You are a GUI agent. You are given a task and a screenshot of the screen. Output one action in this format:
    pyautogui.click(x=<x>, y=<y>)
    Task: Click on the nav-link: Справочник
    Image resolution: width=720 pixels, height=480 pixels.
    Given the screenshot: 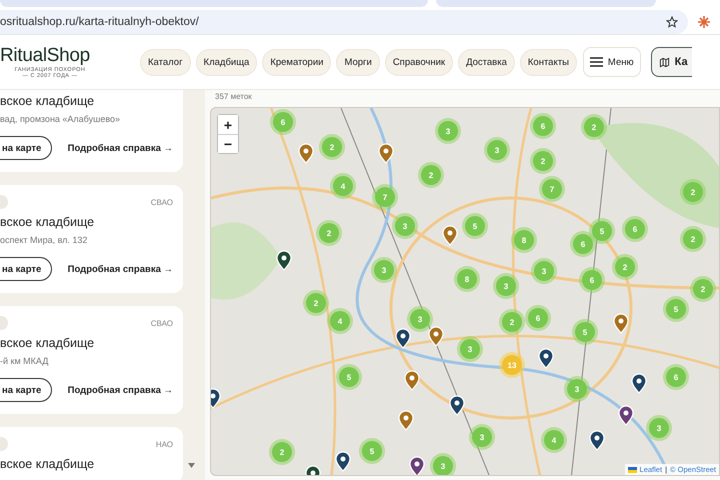 What is the action you would take?
    pyautogui.click(x=419, y=62)
    